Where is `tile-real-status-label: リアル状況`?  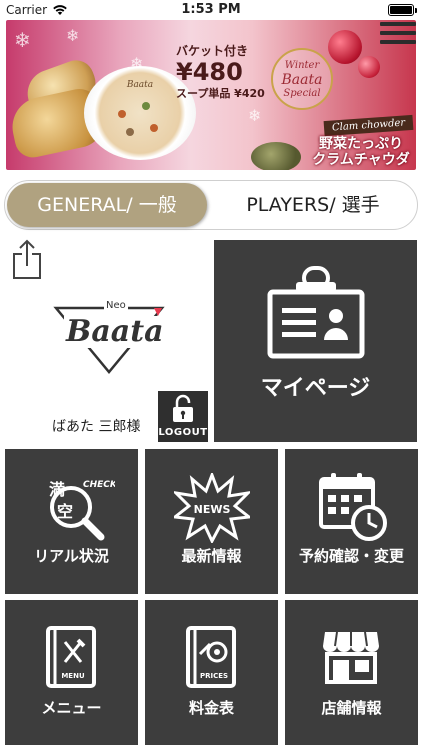 tile-real-status-label: リアル状況 is located at coordinates (71, 556).